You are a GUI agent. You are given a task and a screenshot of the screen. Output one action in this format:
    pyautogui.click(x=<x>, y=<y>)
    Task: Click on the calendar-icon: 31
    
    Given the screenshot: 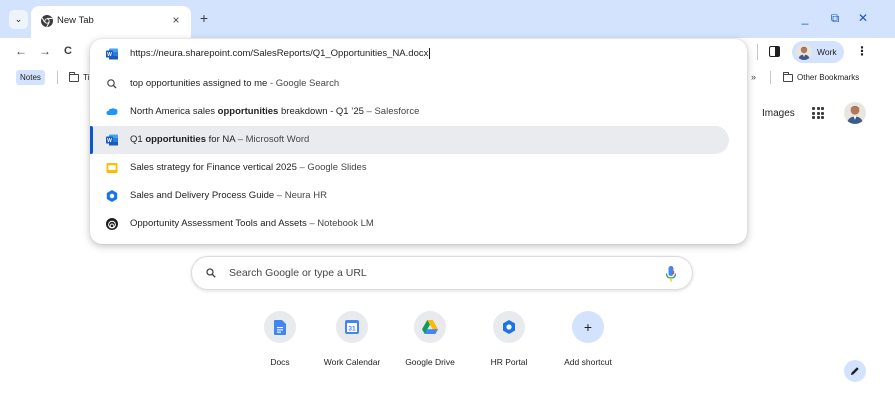 What is the action you would take?
    pyautogui.click(x=352, y=327)
    